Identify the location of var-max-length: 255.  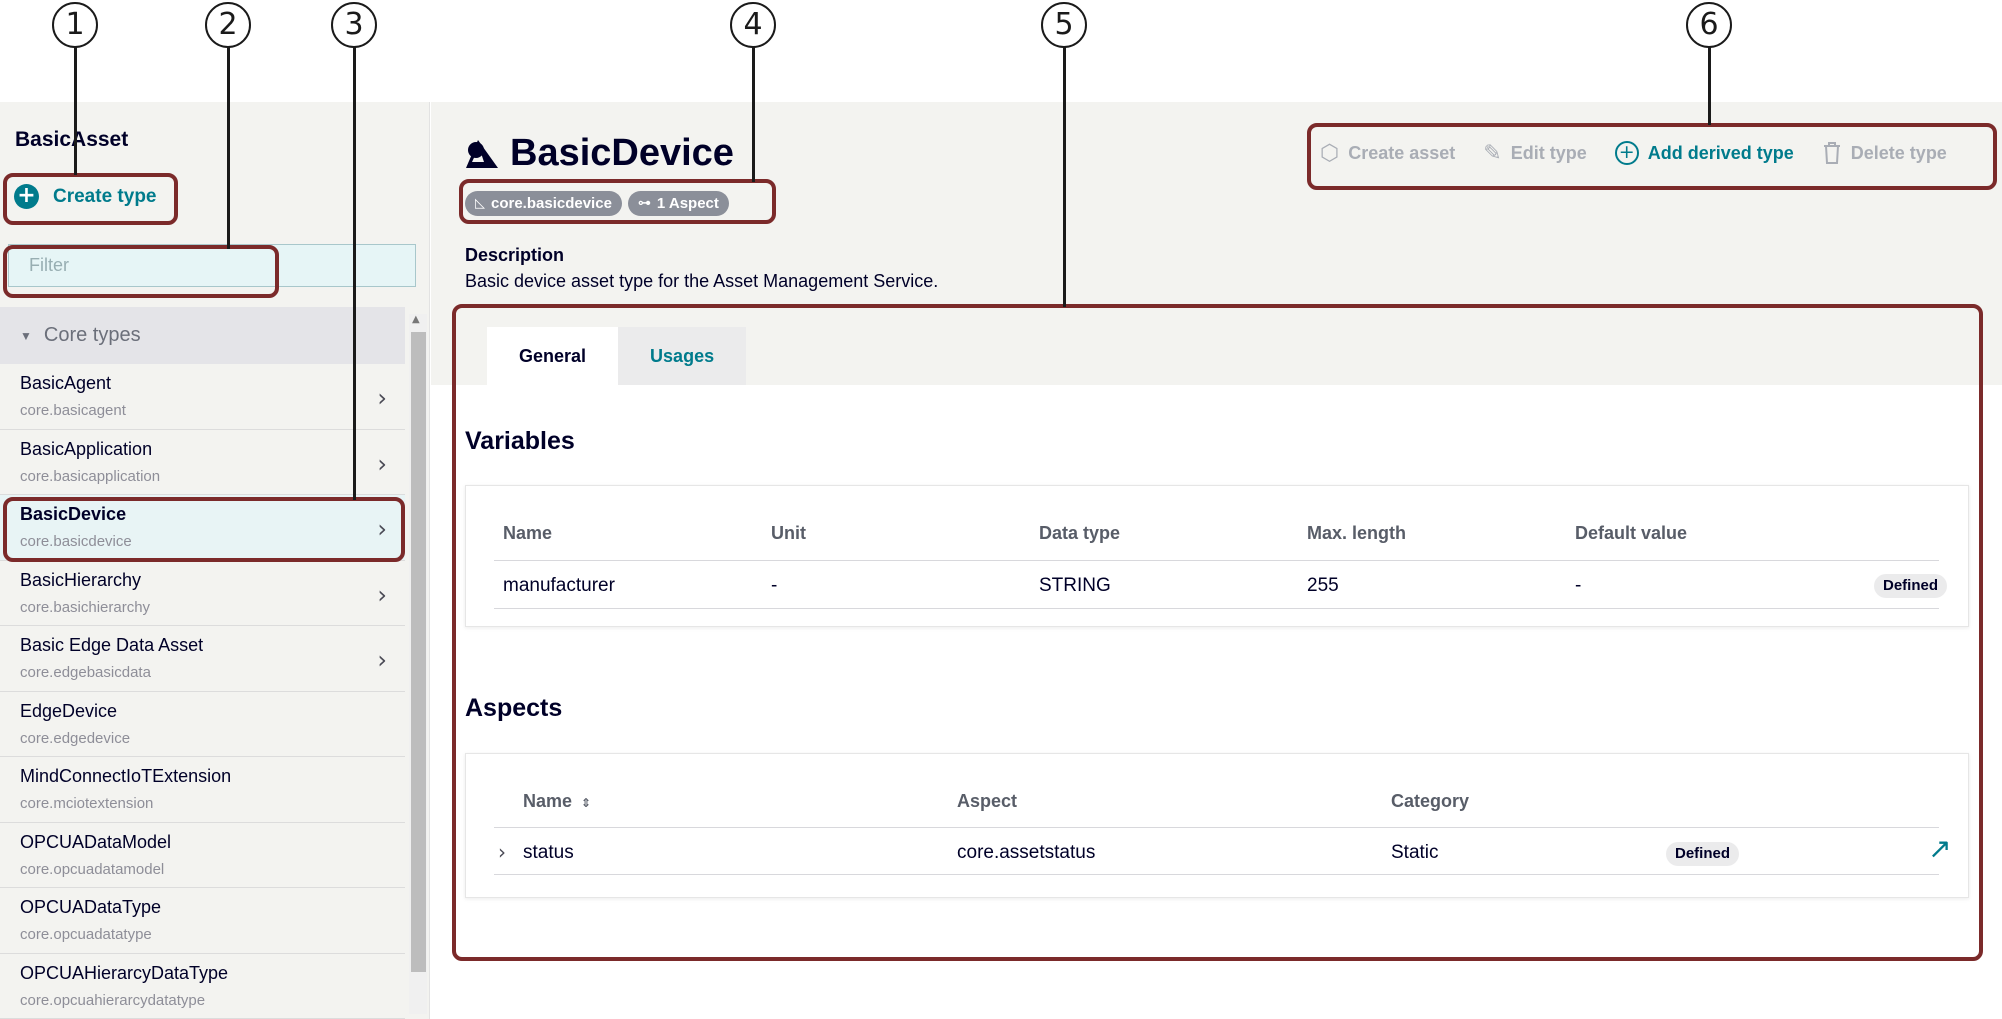
(1323, 585).